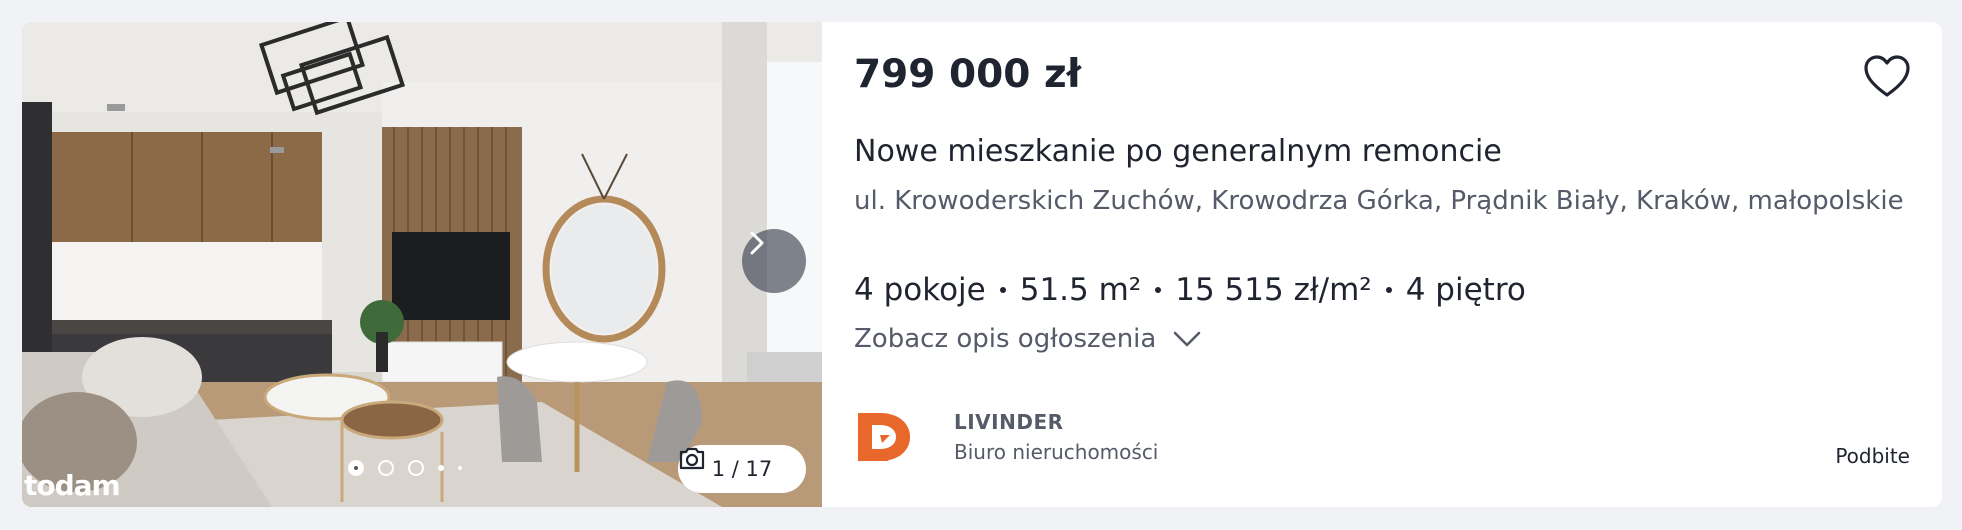  What do you see at coordinates (356, 468) in the screenshot?
I see `pagination-dot-active` at bounding box center [356, 468].